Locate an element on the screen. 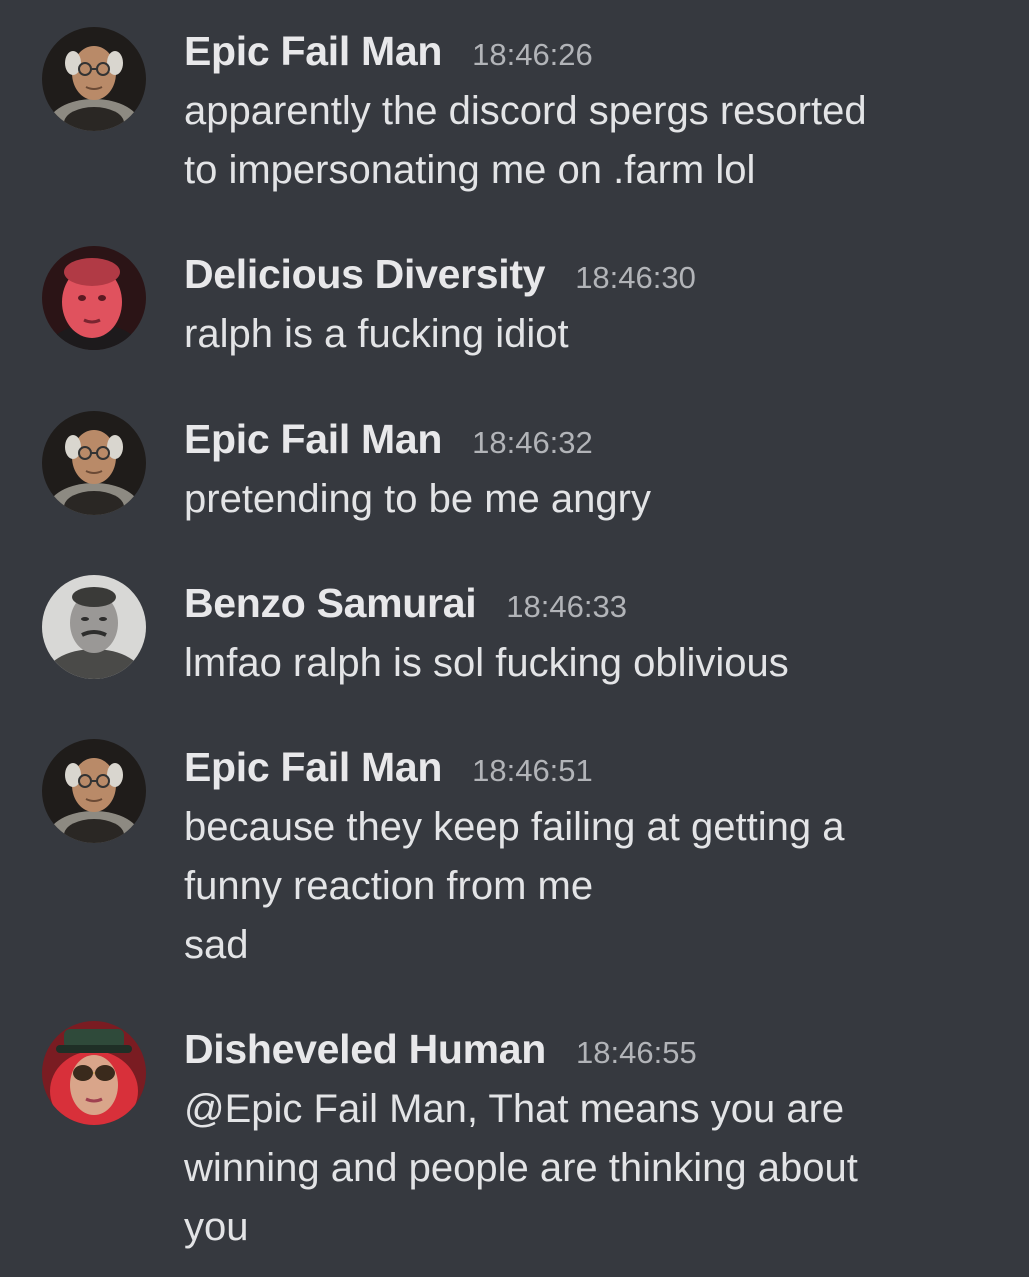 The width and height of the screenshot is (1029, 1277). message-line: to impersonating me on .farm lol is located at coordinates (470, 170).